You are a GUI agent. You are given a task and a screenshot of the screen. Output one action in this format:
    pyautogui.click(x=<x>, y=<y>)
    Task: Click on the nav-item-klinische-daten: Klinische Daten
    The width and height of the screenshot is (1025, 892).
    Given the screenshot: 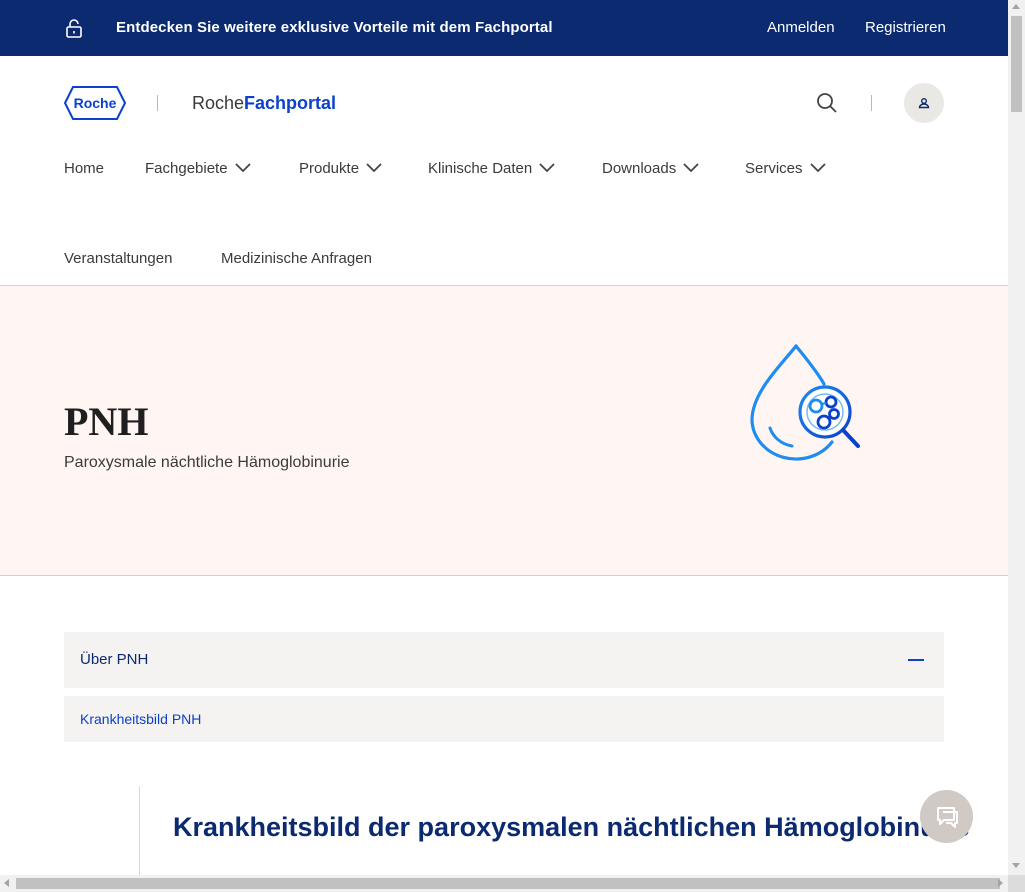 What is the action you would take?
    pyautogui.click(x=491, y=168)
    